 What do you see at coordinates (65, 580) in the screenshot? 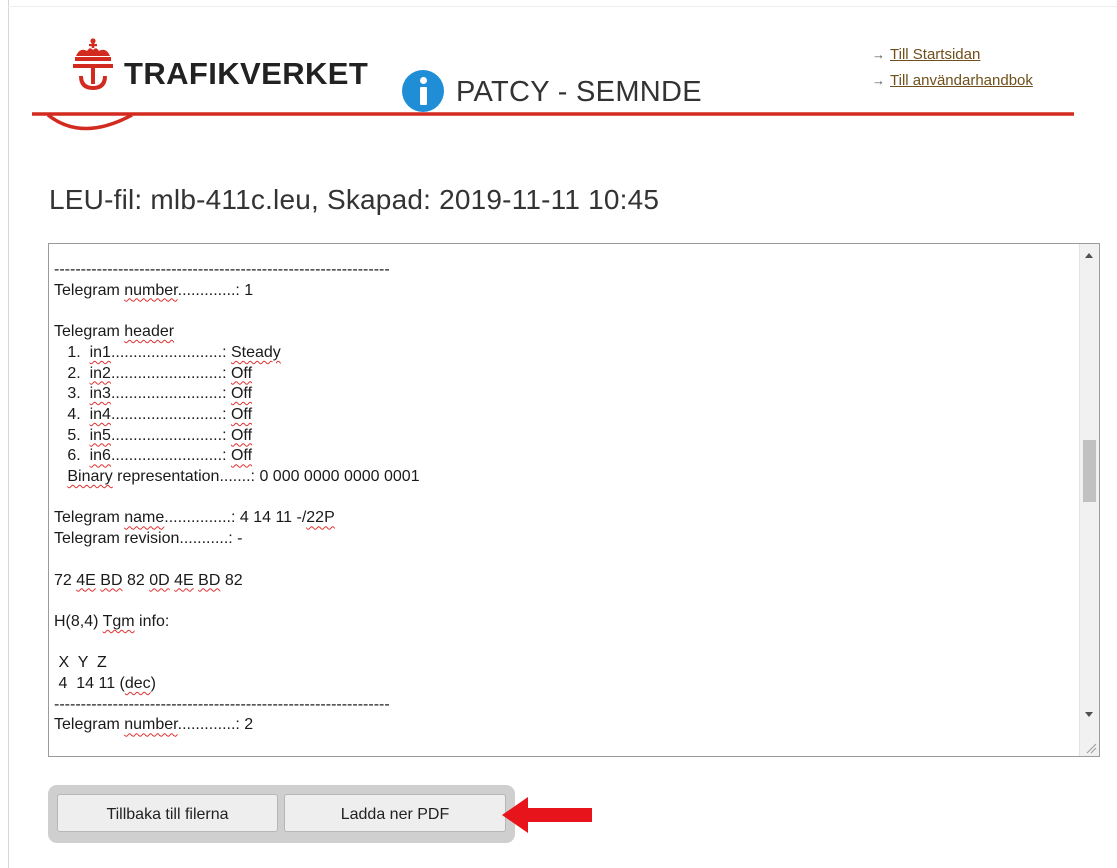
I see `text-segment: 72` at bounding box center [65, 580].